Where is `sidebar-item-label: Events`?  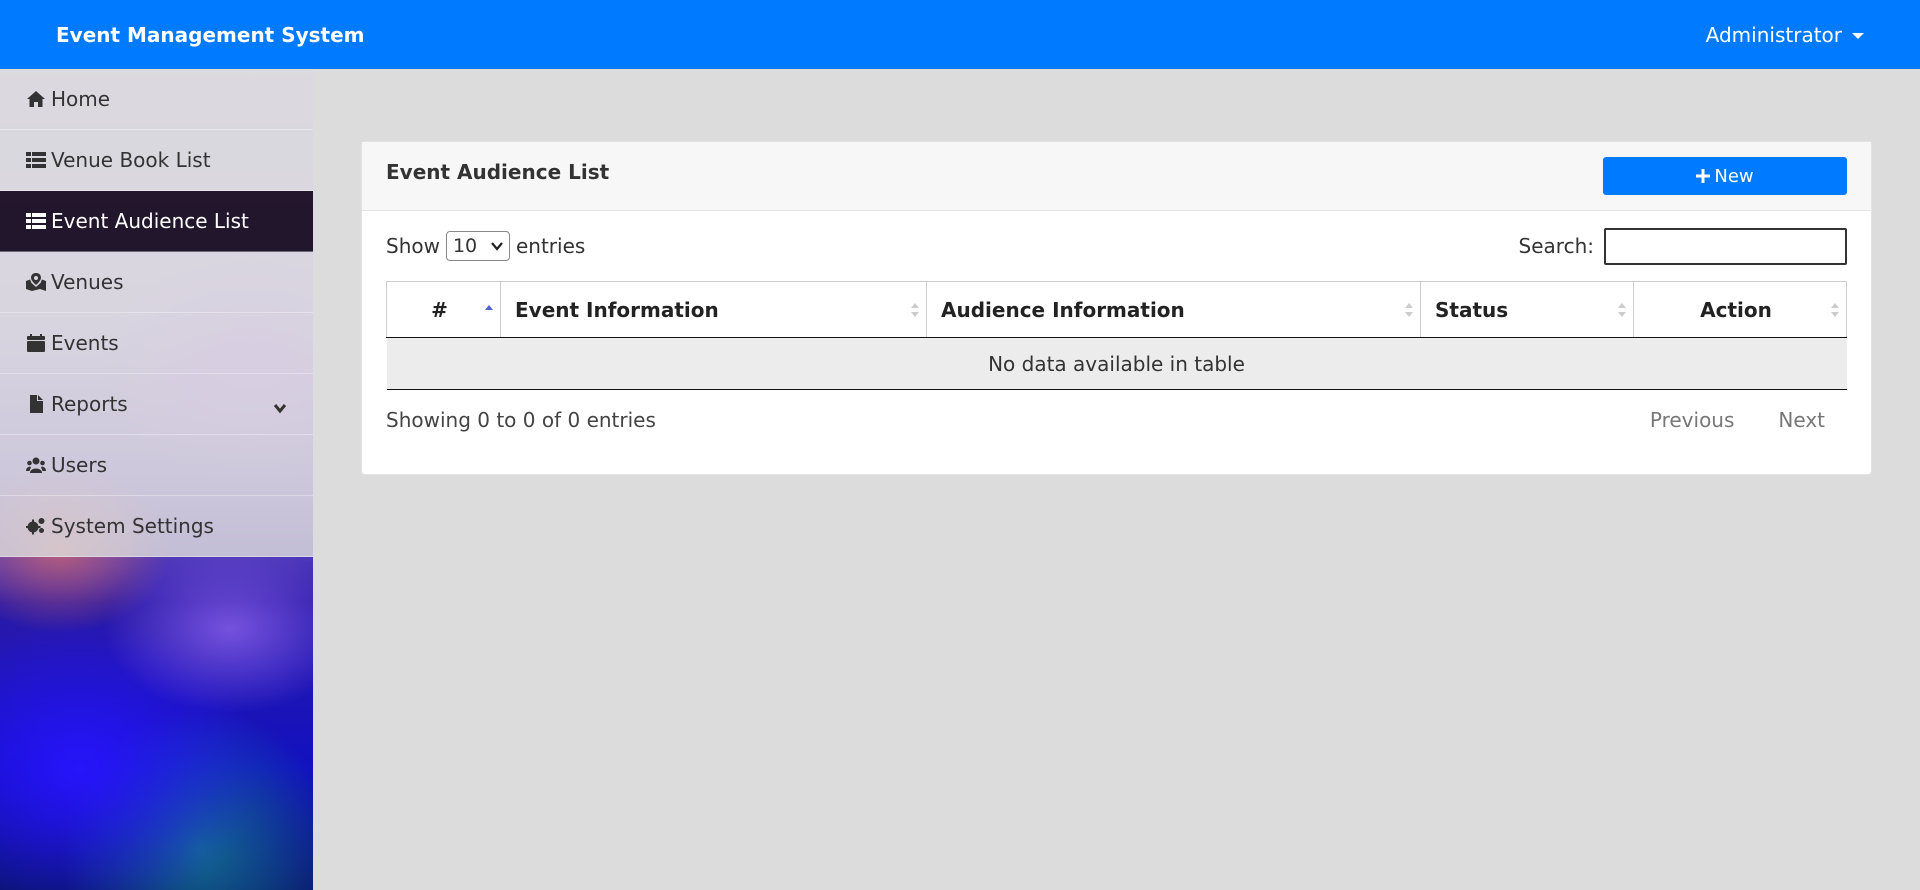 sidebar-item-label: Events is located at coordinates (85, 343).